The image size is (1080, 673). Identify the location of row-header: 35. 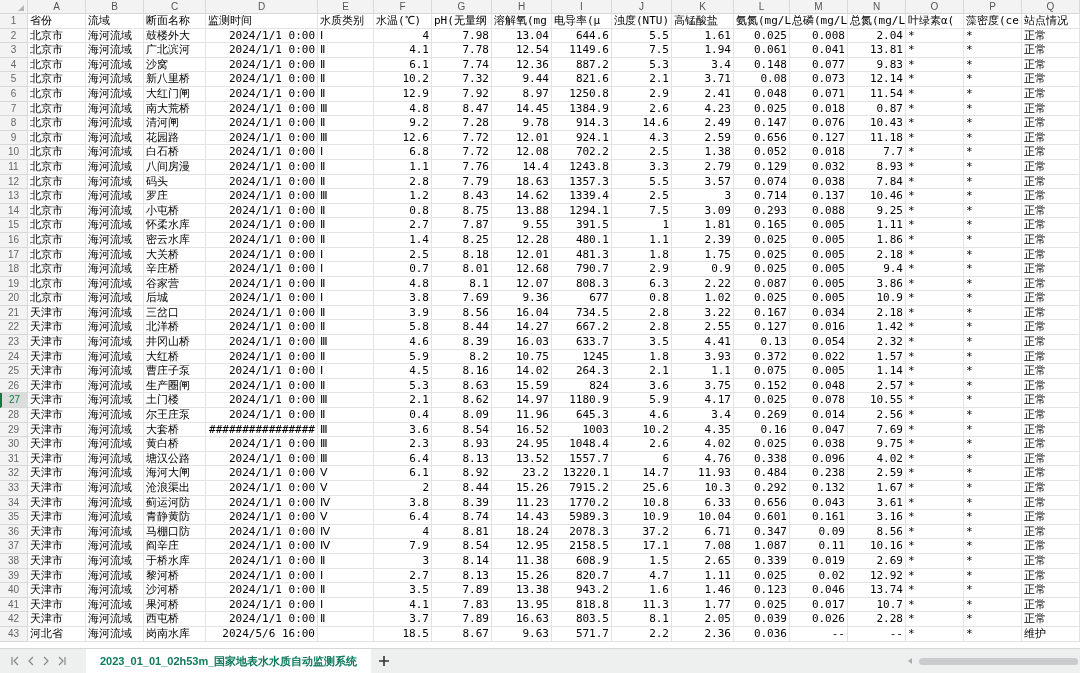
(14, 517).